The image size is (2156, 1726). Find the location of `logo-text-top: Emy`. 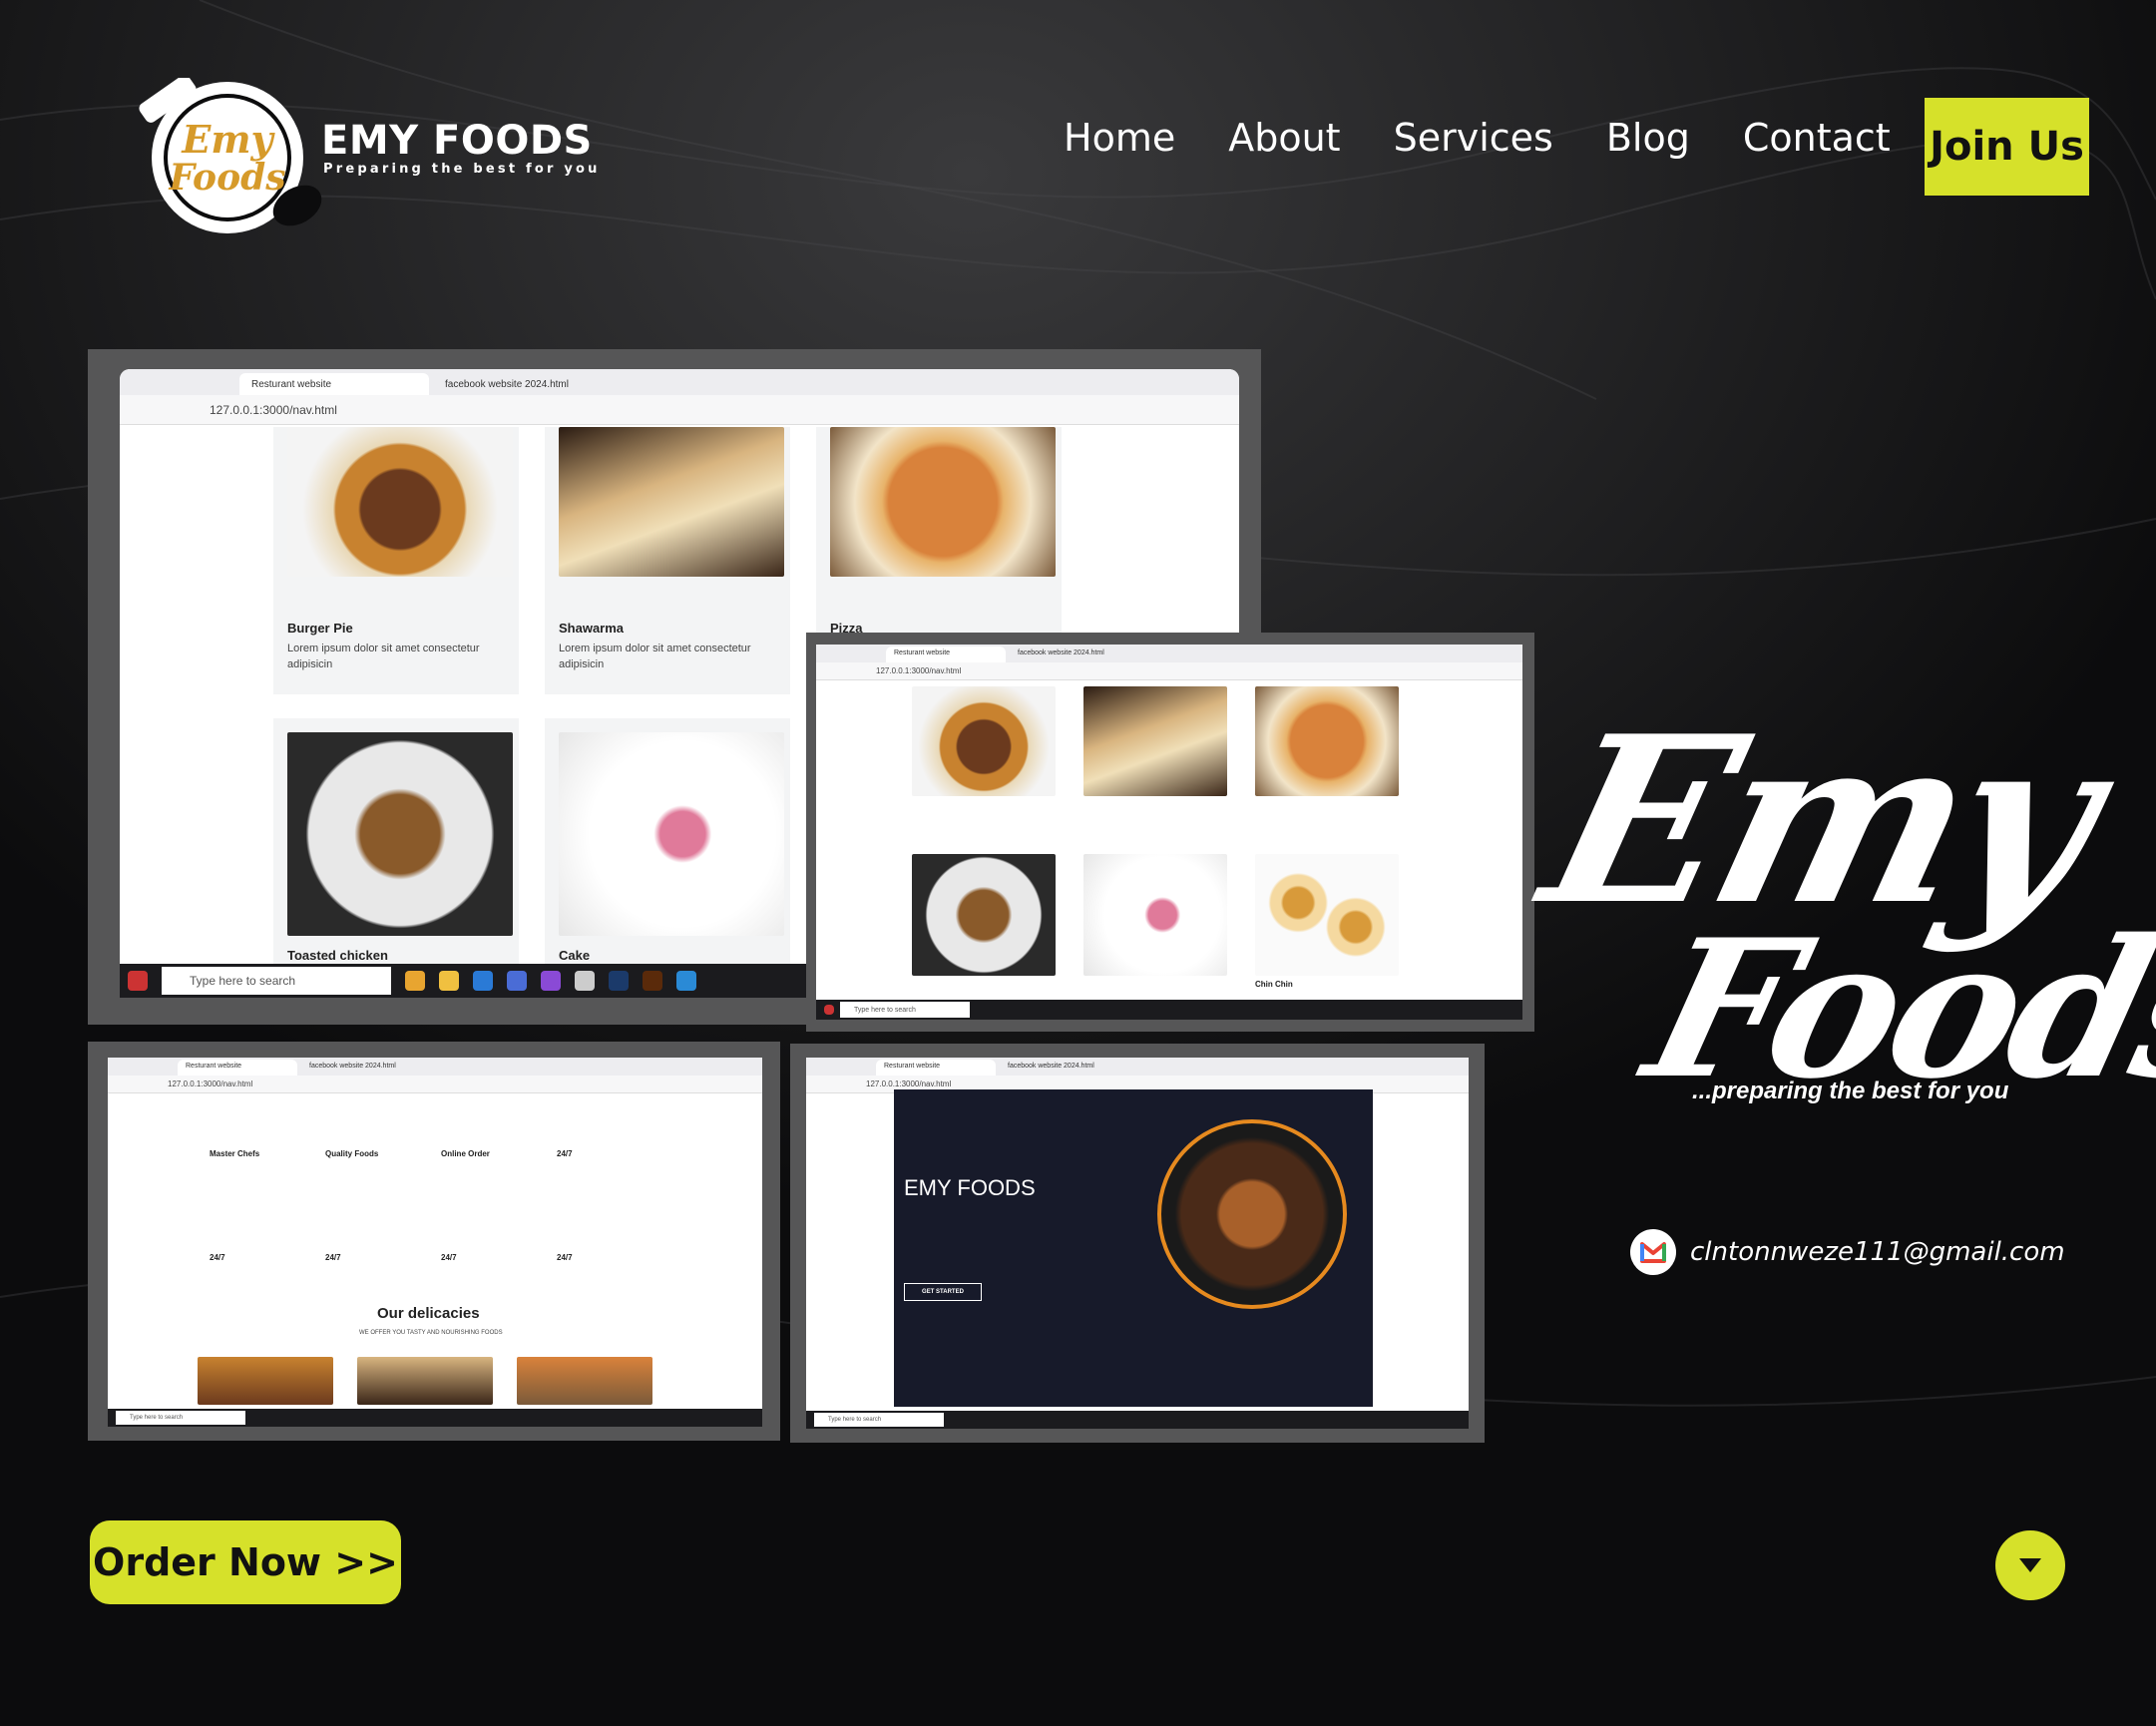

logo-text-top: Emy is located at coordinates (228, 139).